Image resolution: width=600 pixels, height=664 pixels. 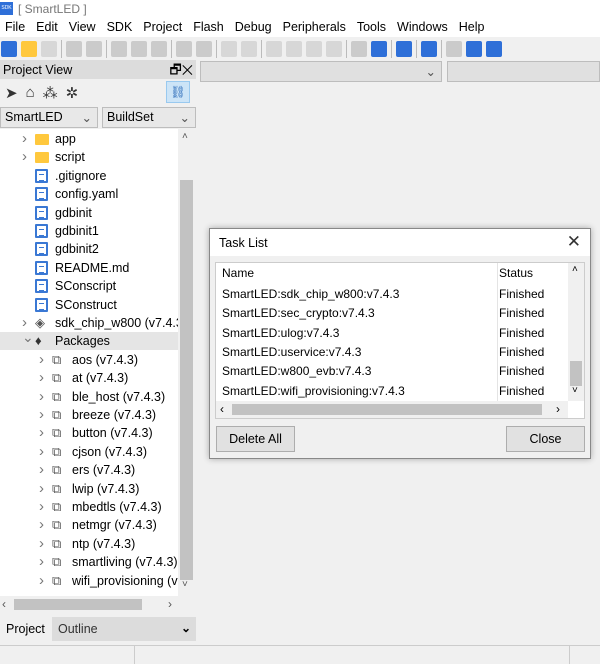 What do you see at coordinates (178, 92) in the screenshot?
I see `link-editor-icon: ⛓` at bounding box center [178, 92].